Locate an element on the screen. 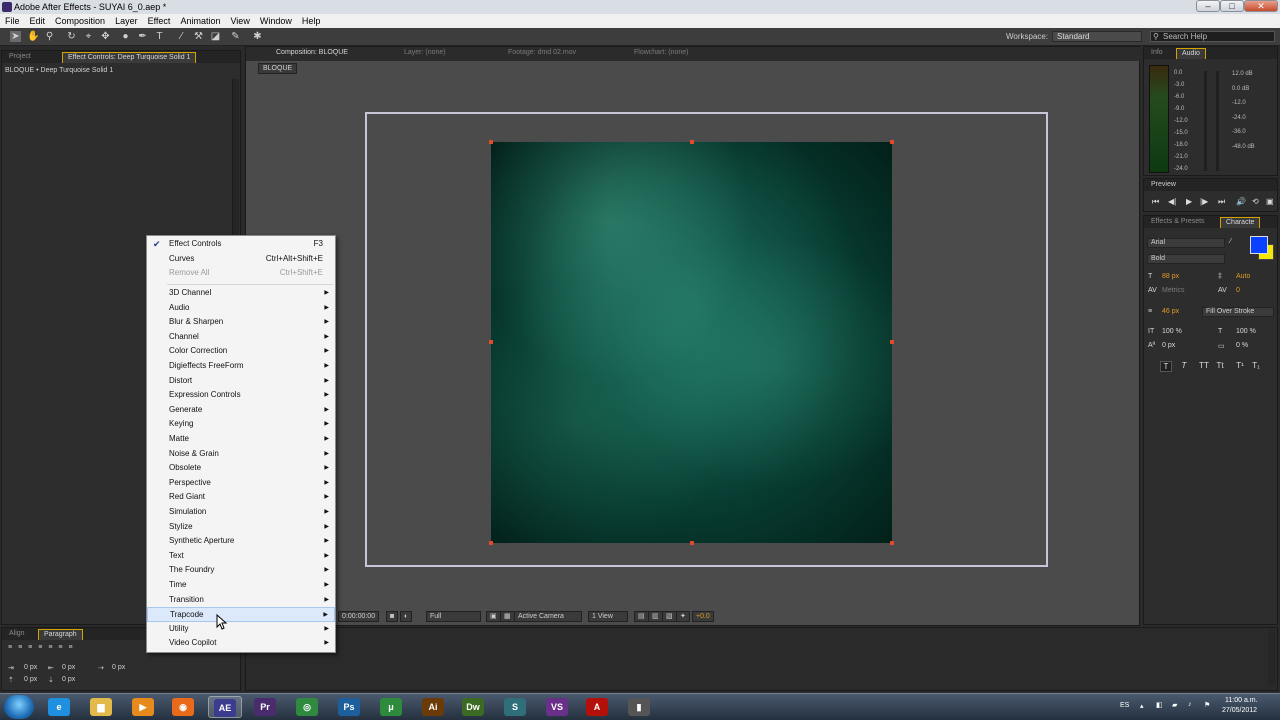 This screenshot has height=720, width=1280. tab-effect-controls: Effect Controls: Deep Turquoise Solid 1 is located at coordinates (129, 57).